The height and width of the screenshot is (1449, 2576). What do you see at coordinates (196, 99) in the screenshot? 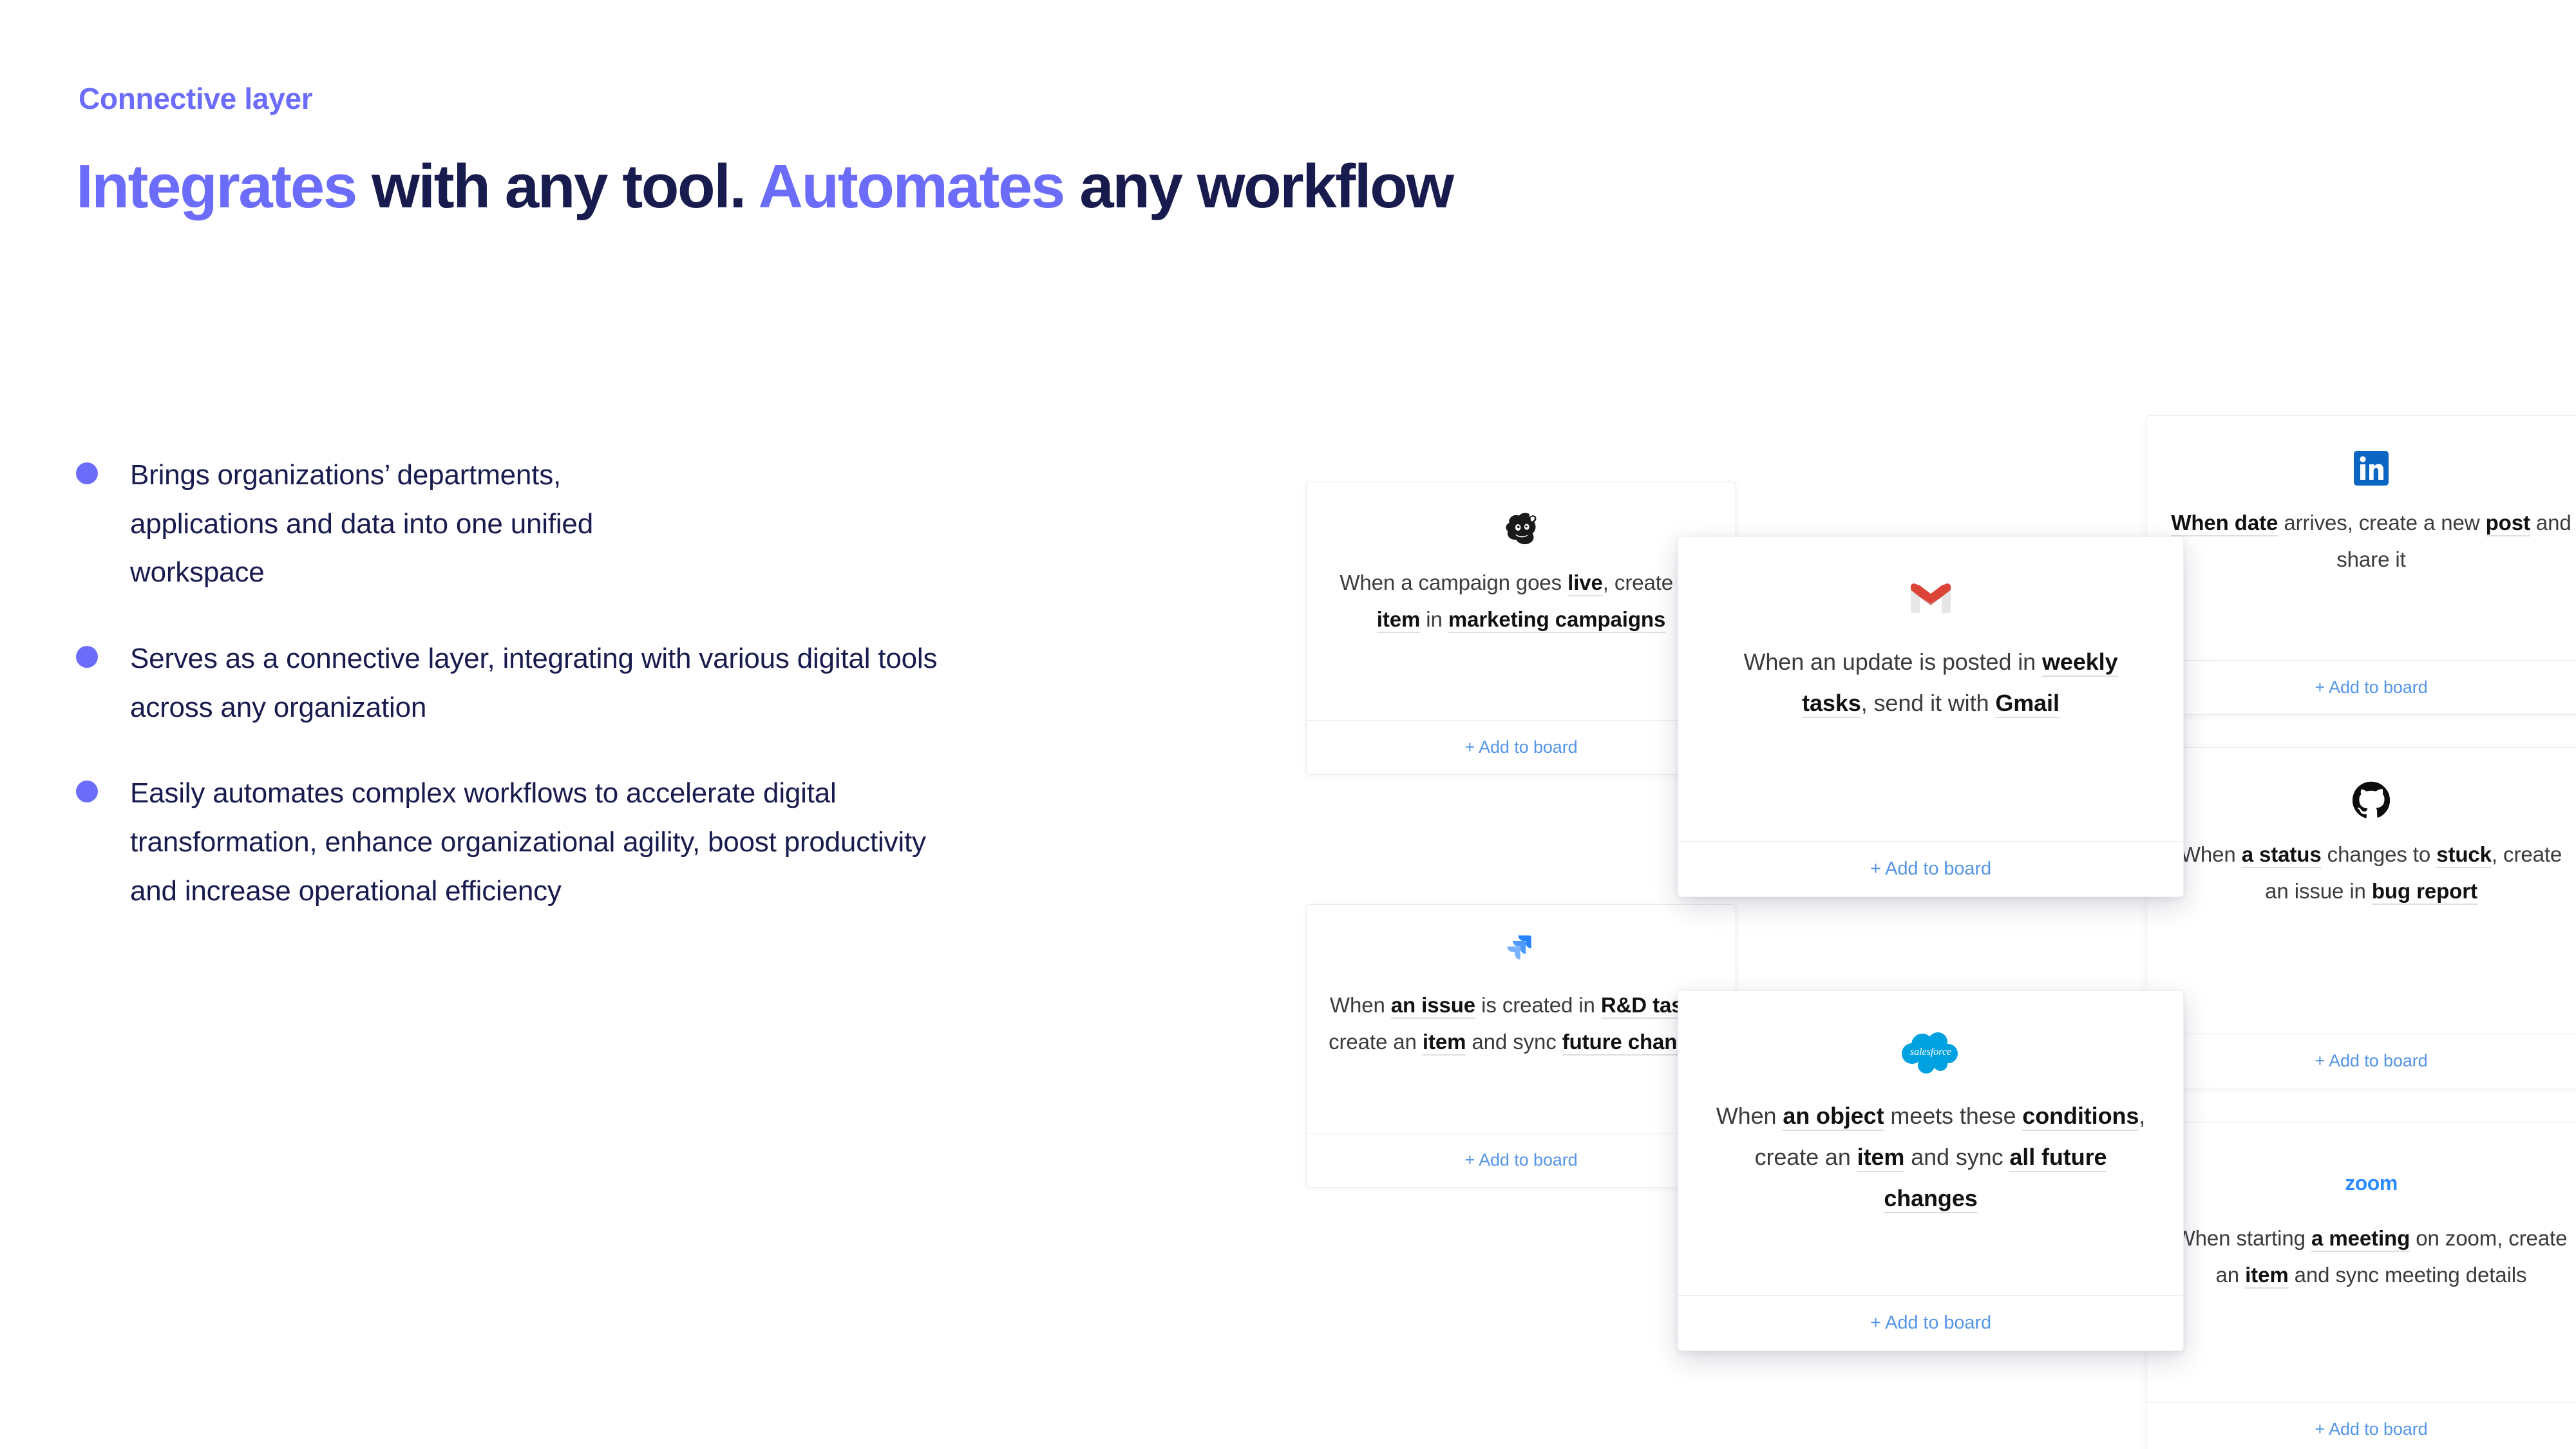
I see `section-eyebrow: Connective layer` at bounding box center [196, 99].